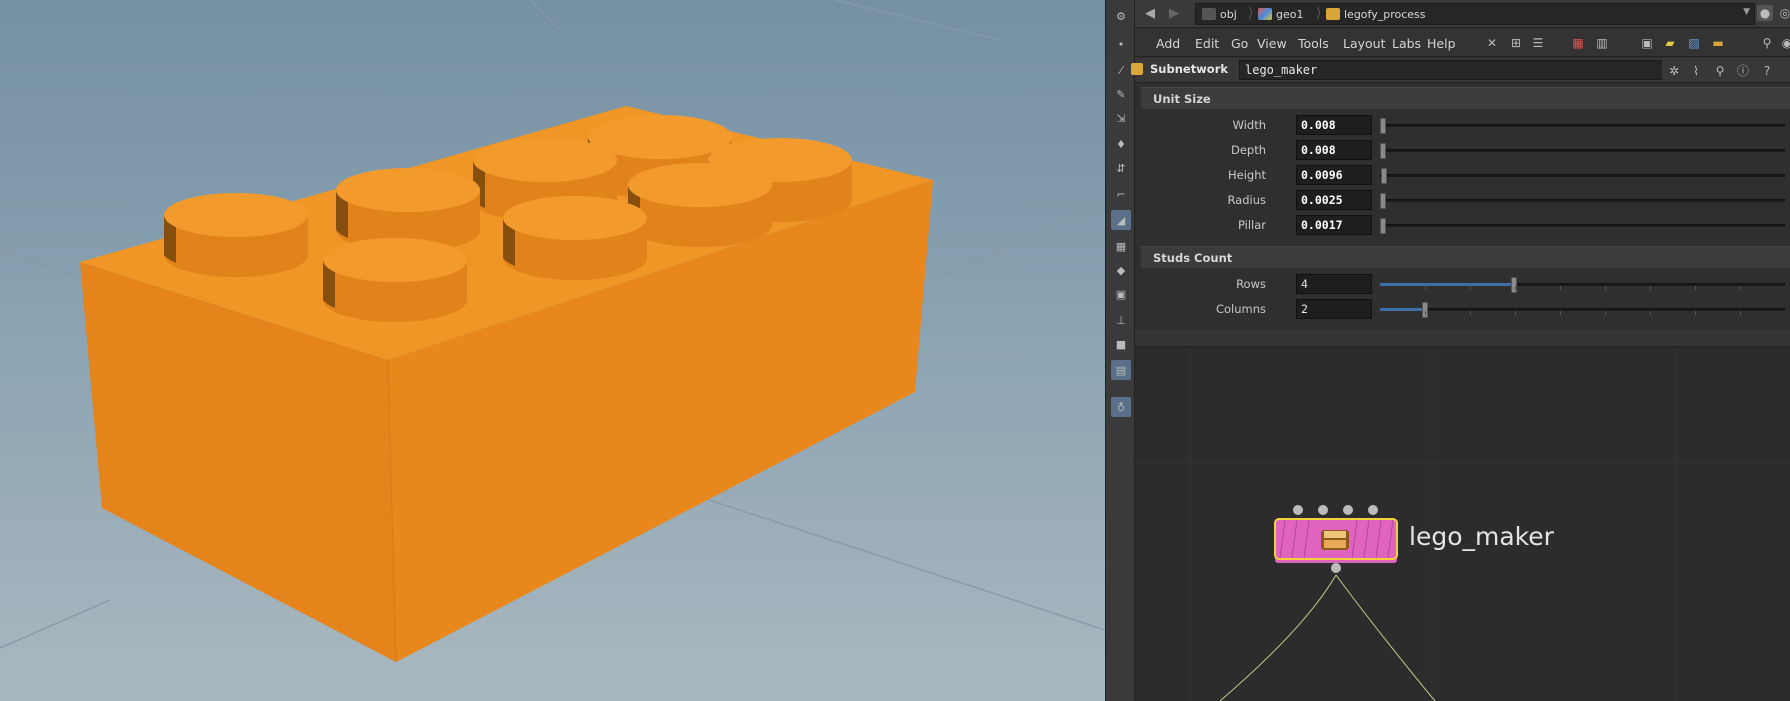 The height and width of the screenshot is (701, 1790). I want to click on parm-pillar: Pillar 0.0017, so click(1462, 225).